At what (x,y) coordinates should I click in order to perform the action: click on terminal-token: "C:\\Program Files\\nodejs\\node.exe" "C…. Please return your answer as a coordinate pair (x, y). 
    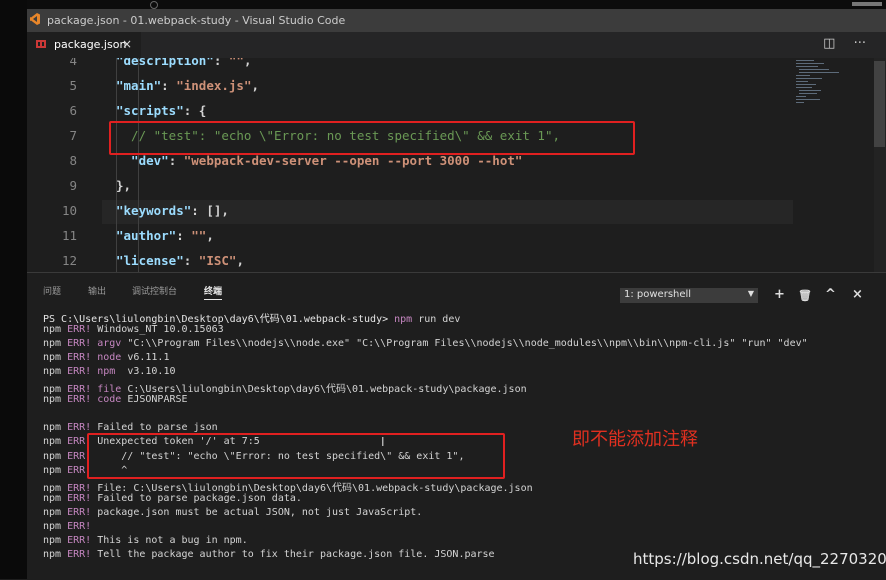
    Looking at the image, I should click on (464, 344).